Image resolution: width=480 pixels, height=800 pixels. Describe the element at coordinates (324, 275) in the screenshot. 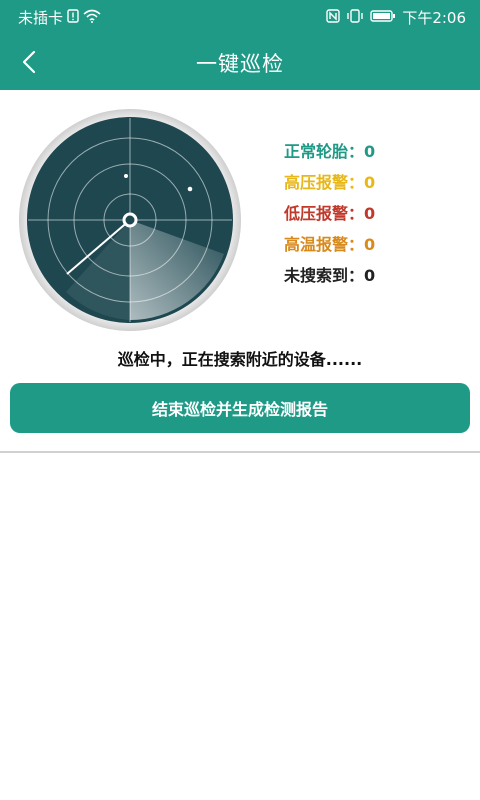

I see `stat-label: 未搜索到：` at that location.